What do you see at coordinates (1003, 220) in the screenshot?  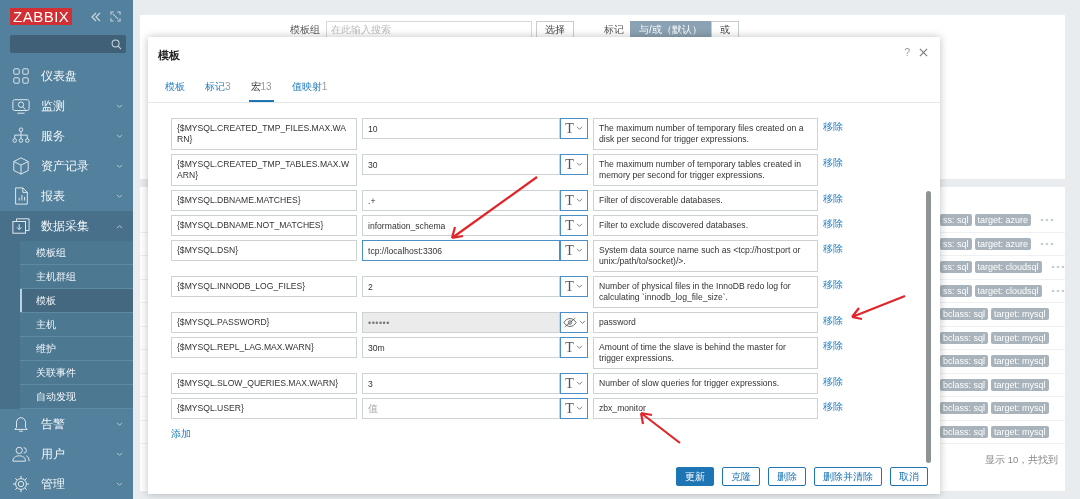 I see `tag: target: azure` at bounding box center [1003, 220].